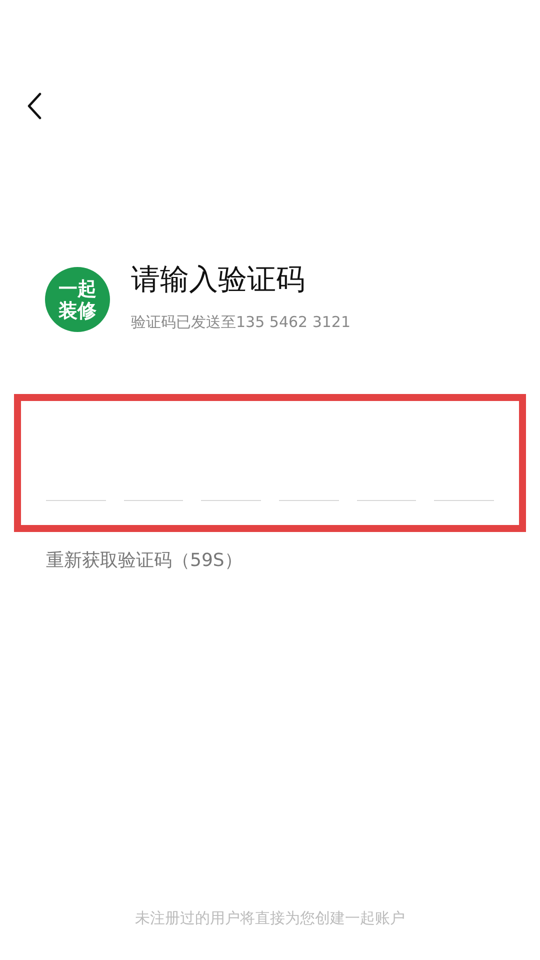  I want to click on footer-note: 未注册过的用户将直接为您创建一起账户, so click(270, 918).